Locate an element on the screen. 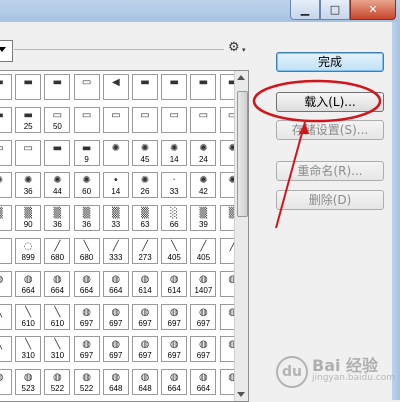  brush-preset-cell: ✺ 26 is located at coordinates (145, 185).